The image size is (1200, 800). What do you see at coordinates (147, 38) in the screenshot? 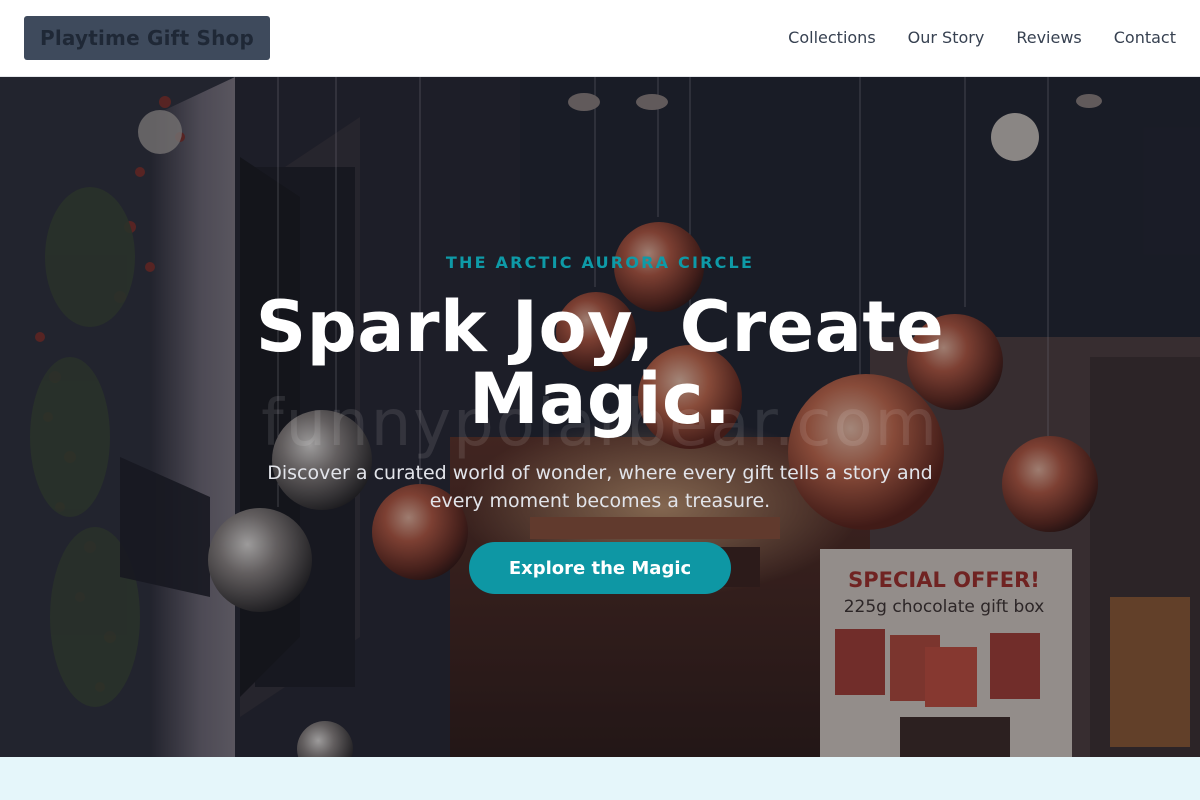
I see `site-logo: Playtime Gift Shop` at bounding box center [147, 38].